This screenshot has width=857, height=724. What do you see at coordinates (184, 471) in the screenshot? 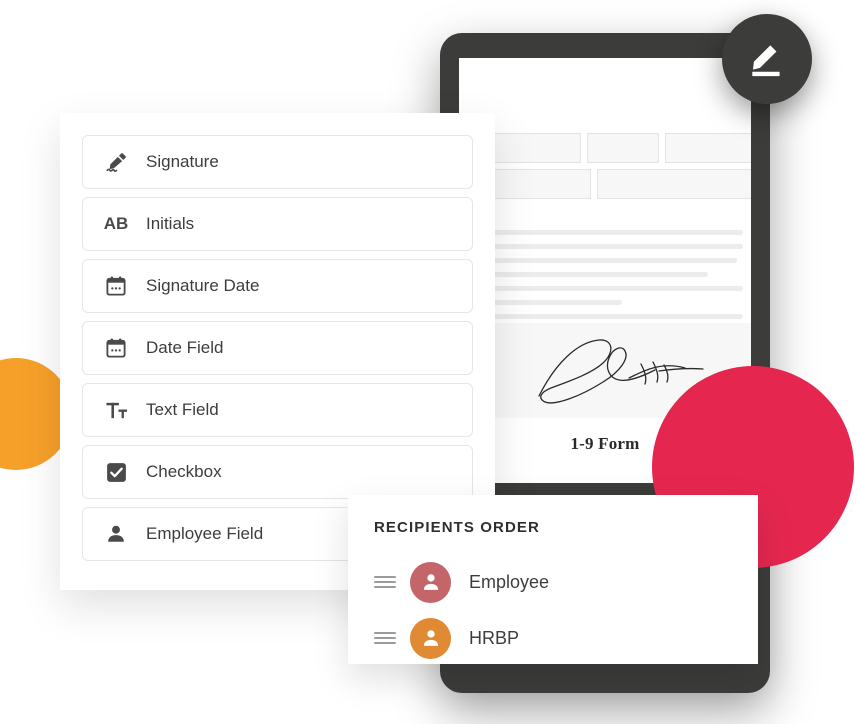
I see `field-item-label: Checkbox` at bounding box center [184, 471].